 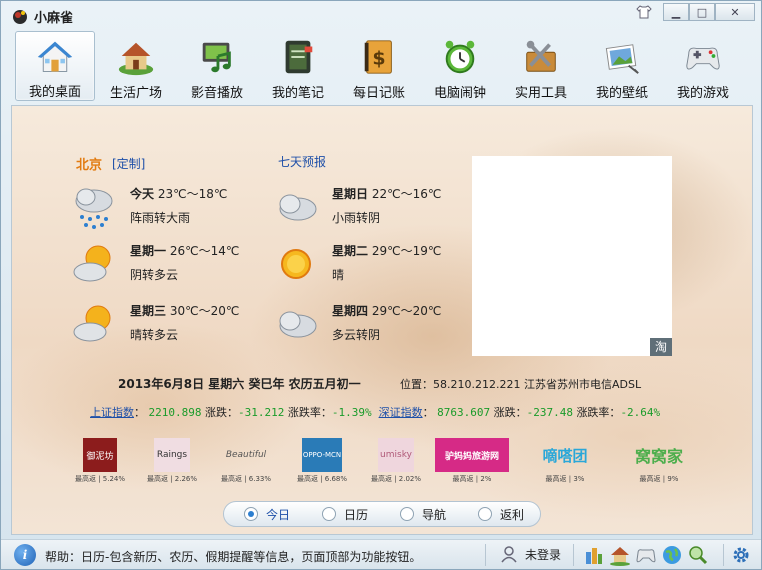 I want to click on toolbar-item-life-square: 生活广场, so click(x=136, y=66).